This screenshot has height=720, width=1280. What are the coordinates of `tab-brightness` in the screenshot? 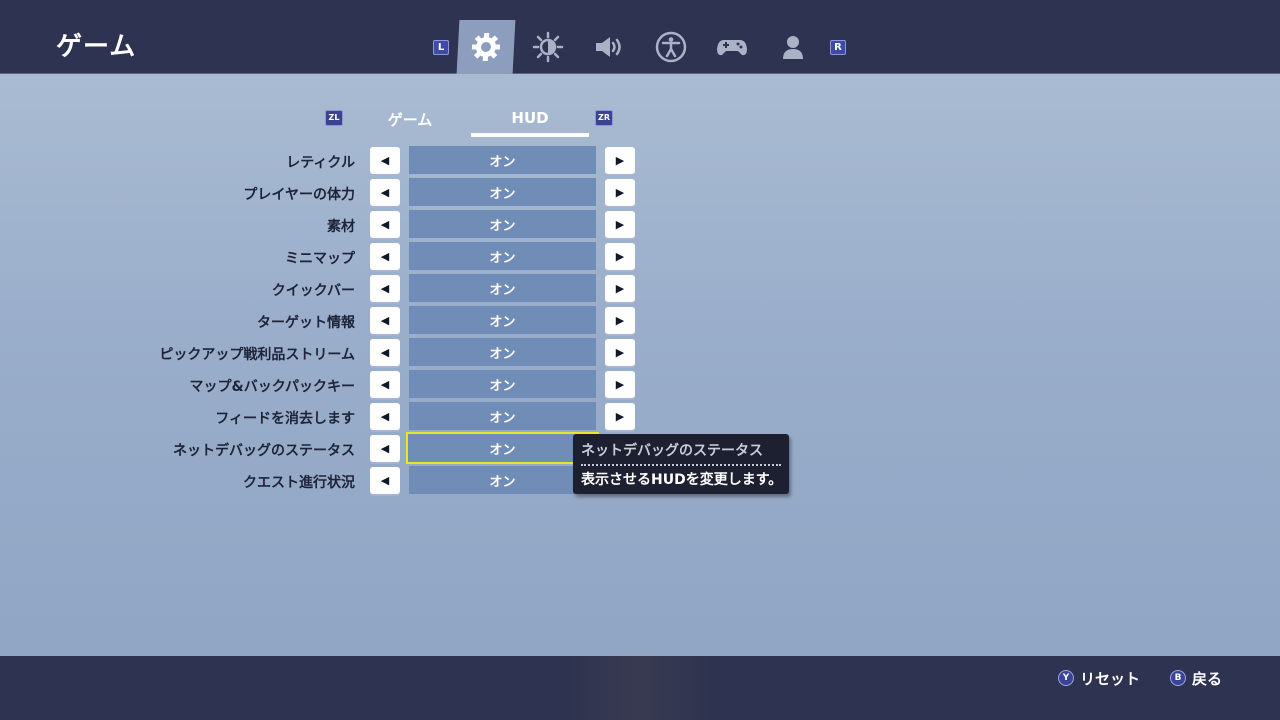 It's located at (548, 47).